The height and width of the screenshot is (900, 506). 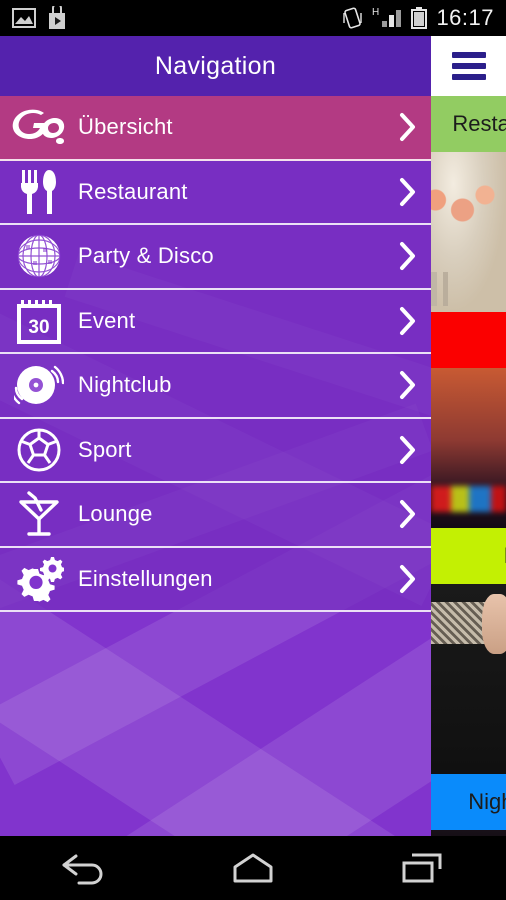 I want to click on status-bar-clock: 16:17, so click(x=465, y=17).